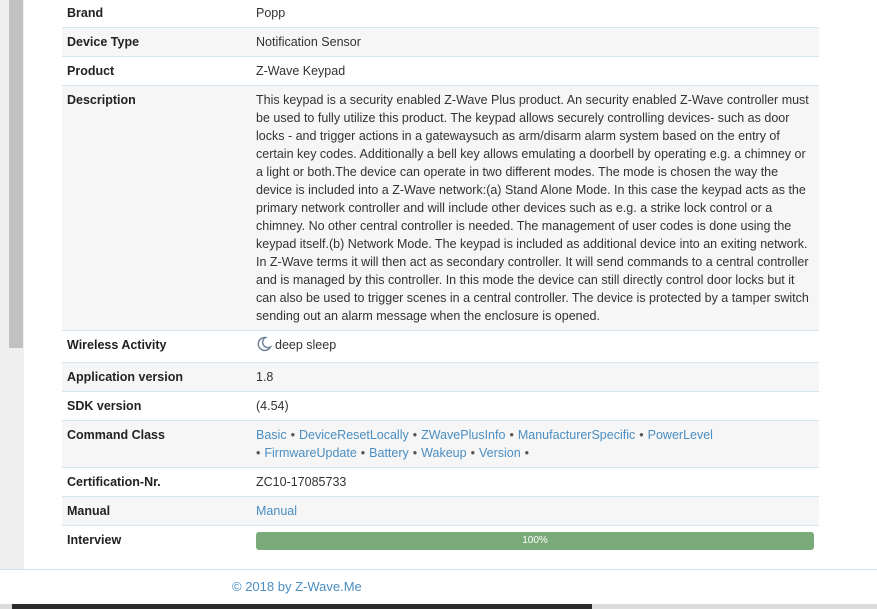 Image resolution: width=877 pixels, height=609 pixels. What do you see at coordinates (535, 482) in the screenshot?
I see `certification-value: ZC10-17085733` at bounding box center [535, 482].